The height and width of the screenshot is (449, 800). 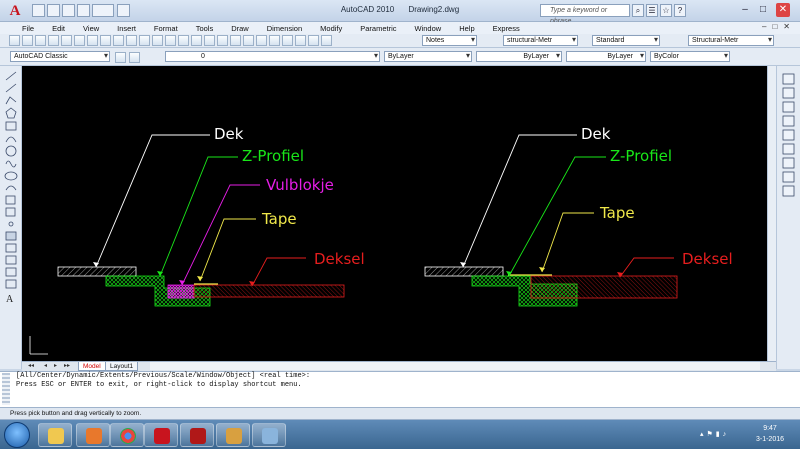 What do you see at coordinates (783, 10) in the screenshot?
I see `close-icon: ✕` at bounding box center [783, 10].